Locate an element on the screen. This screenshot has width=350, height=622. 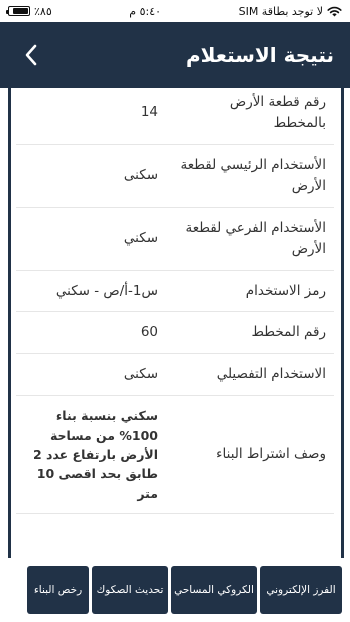
table-row: الأستخدام الرئيسي لقطعة الأرض سكنى is located at coordinates (175, 176).